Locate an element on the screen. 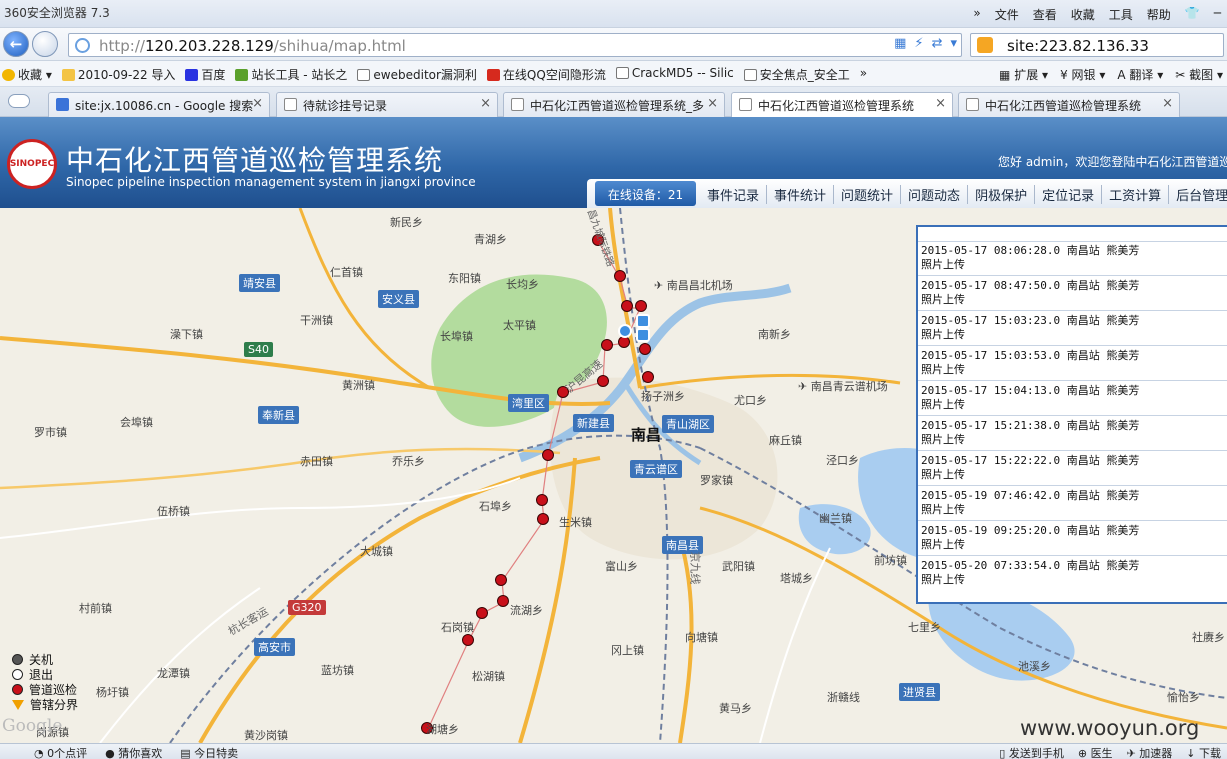 The width and height of the screenshot is (1227, 759). fav-baidu: 百度 is located at coordinates (205, 74).